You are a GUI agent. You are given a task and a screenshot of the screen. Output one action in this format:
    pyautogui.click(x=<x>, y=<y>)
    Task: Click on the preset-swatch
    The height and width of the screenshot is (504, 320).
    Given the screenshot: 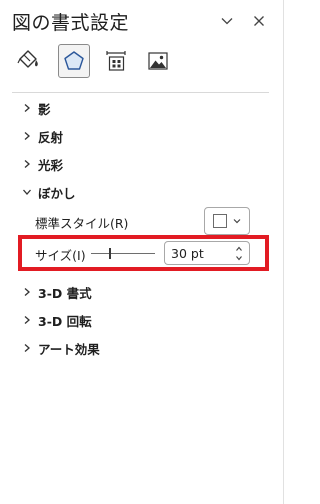 What is the action you would take?
    pyautogui.click(x=220, y=221)
    